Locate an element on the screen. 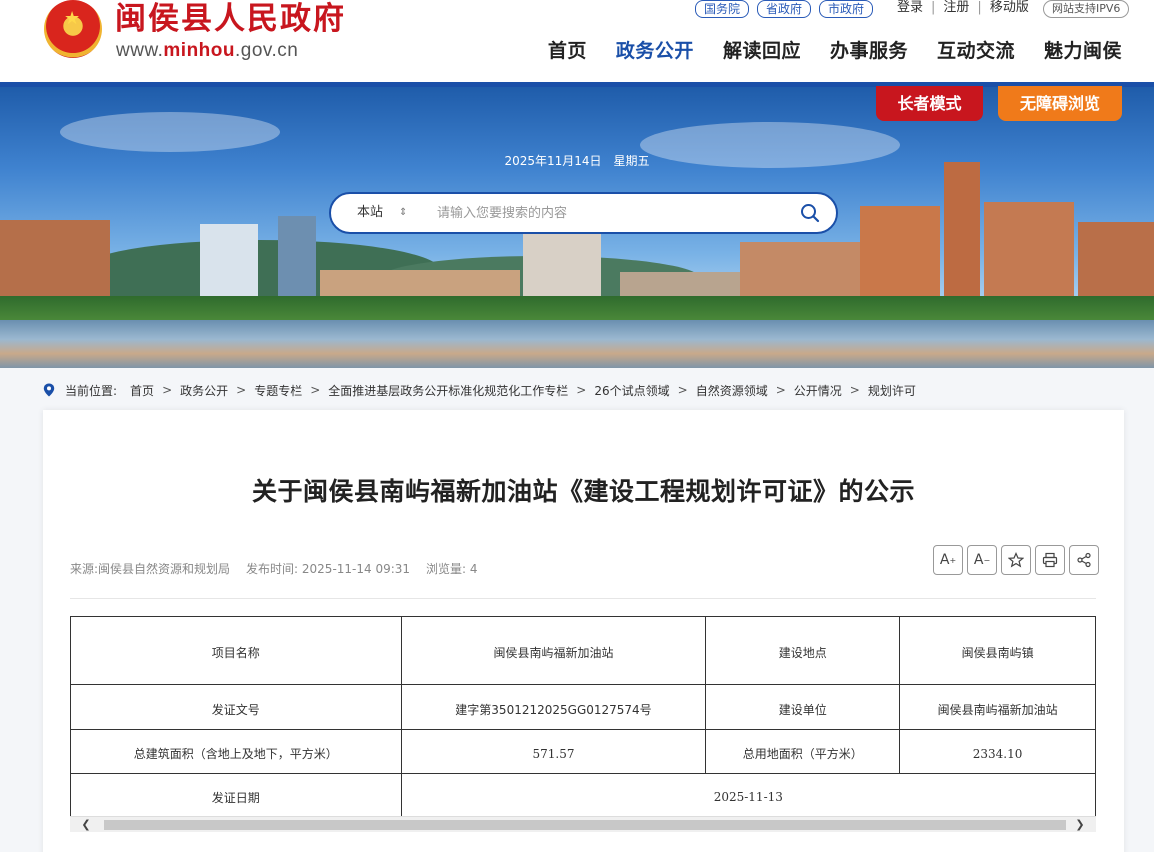  search-icon is located at coordinates (810, 213).